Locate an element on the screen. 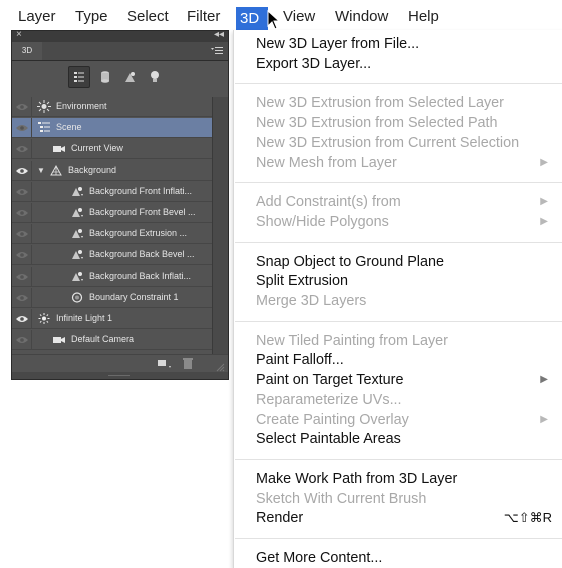 Image resolution: width=562 pixels, height=568 pixels. lightbulb-icon is located at coordinates (155, 76).